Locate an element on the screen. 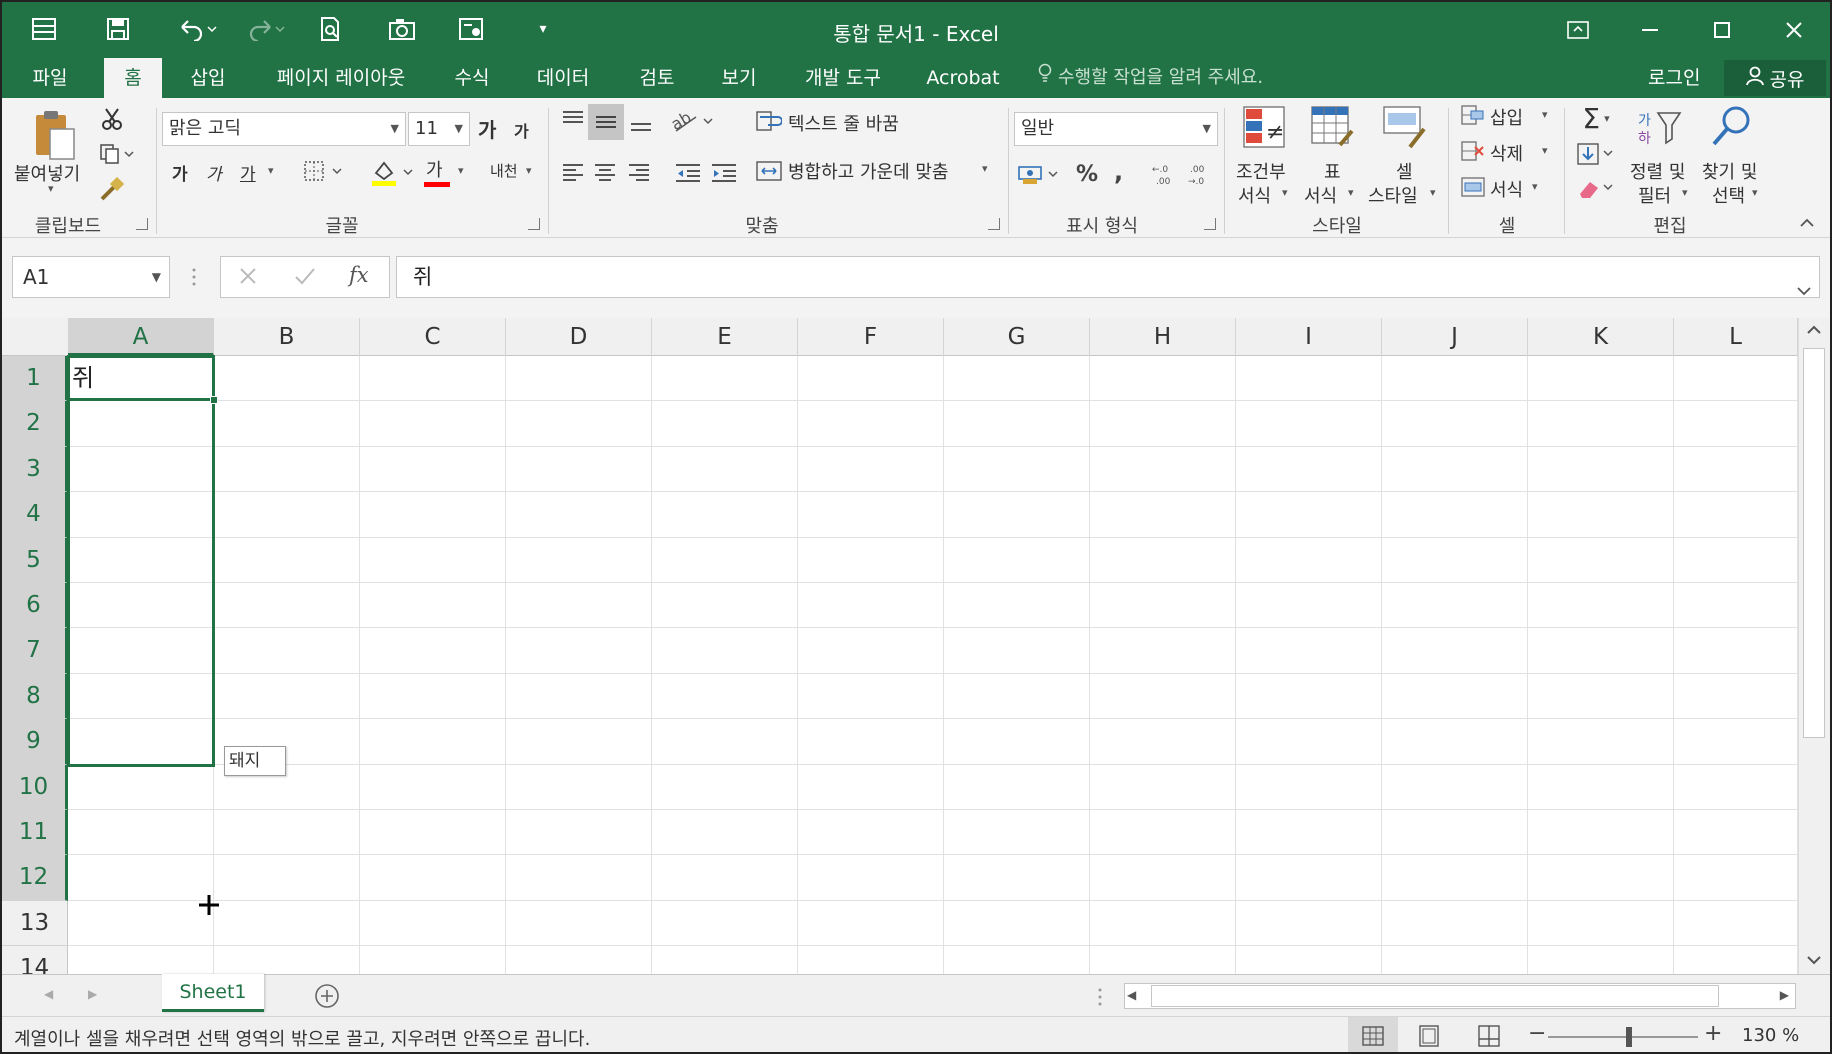  orientation-icon: ab is located at coordinates (693, 121).